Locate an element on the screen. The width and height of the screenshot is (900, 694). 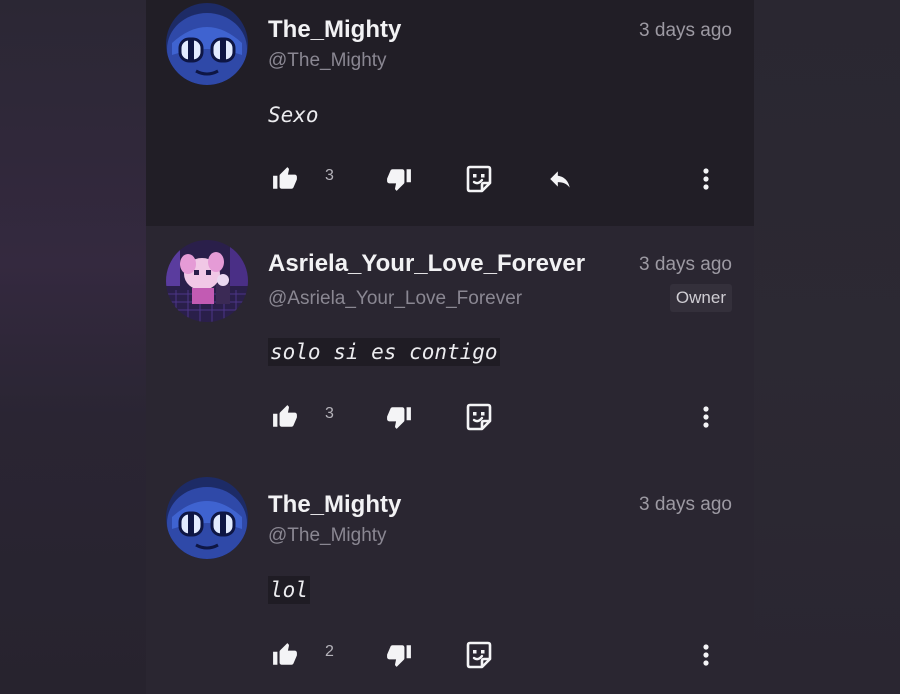
comment-text: lol is located at coordinates (289, 590).